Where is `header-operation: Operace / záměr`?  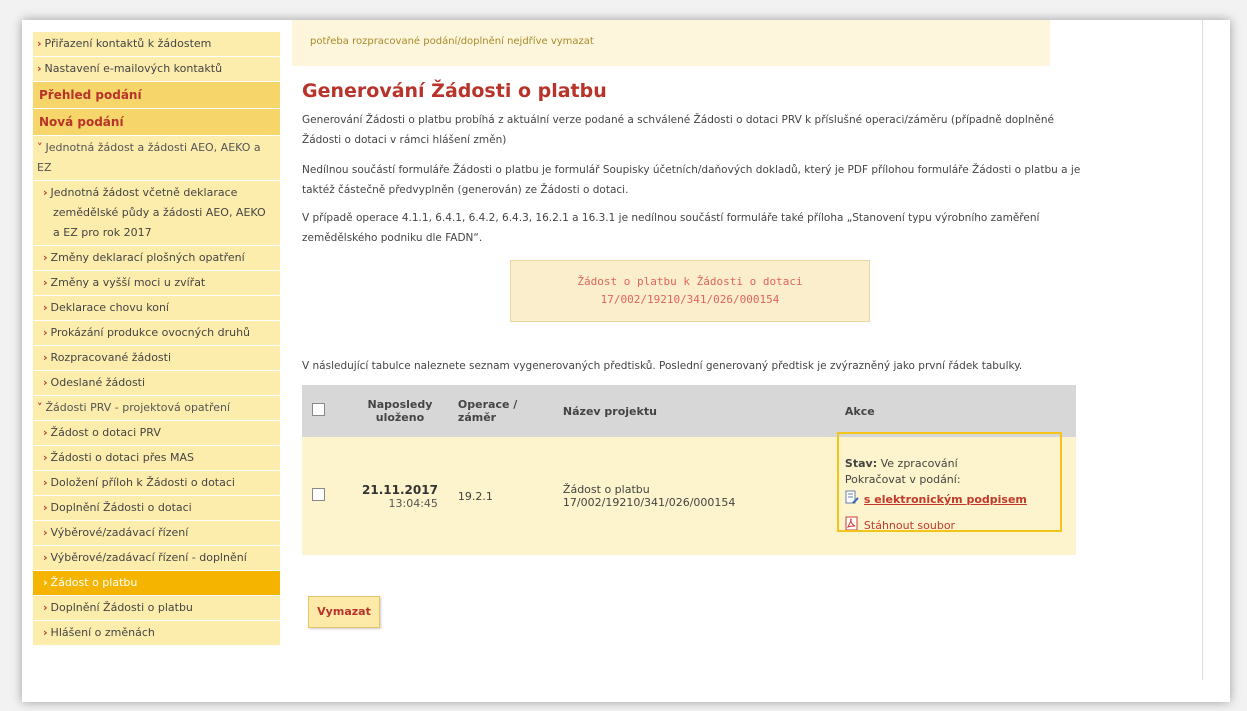 header-operation: Operace / záměr is located at coordinates (500, 411).